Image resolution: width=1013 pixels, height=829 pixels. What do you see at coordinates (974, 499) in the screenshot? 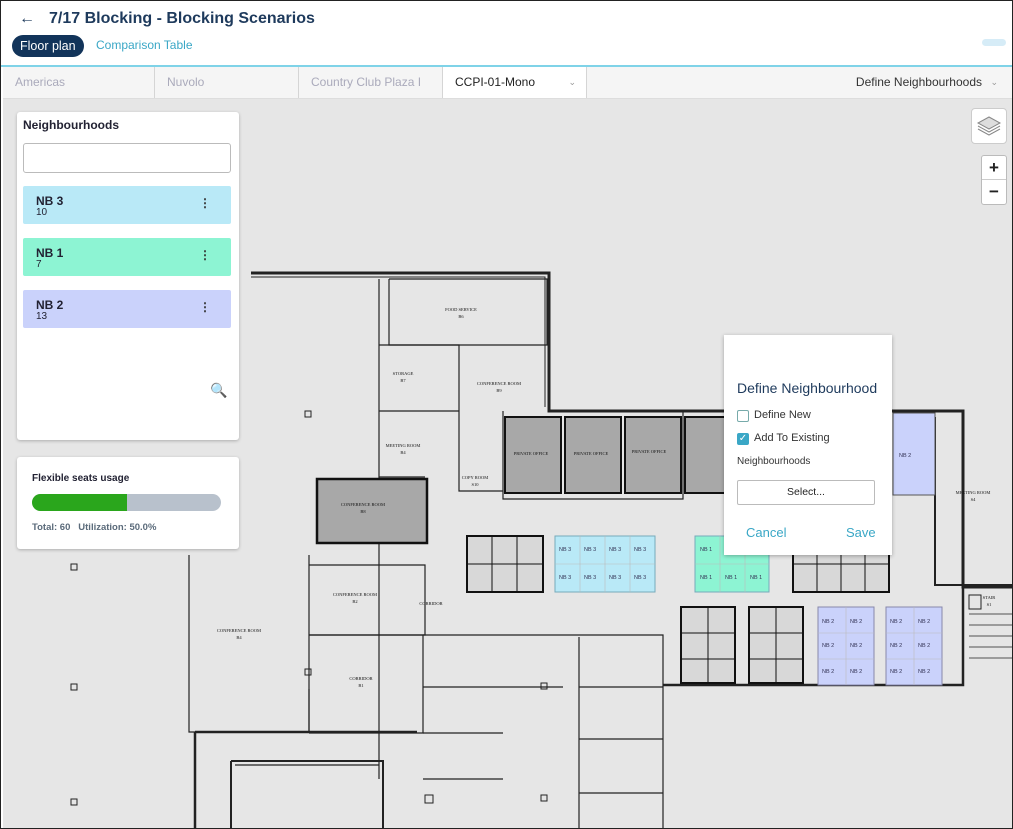
I see `room-num-meeting-right: S4` at bounding box center [974, 499].